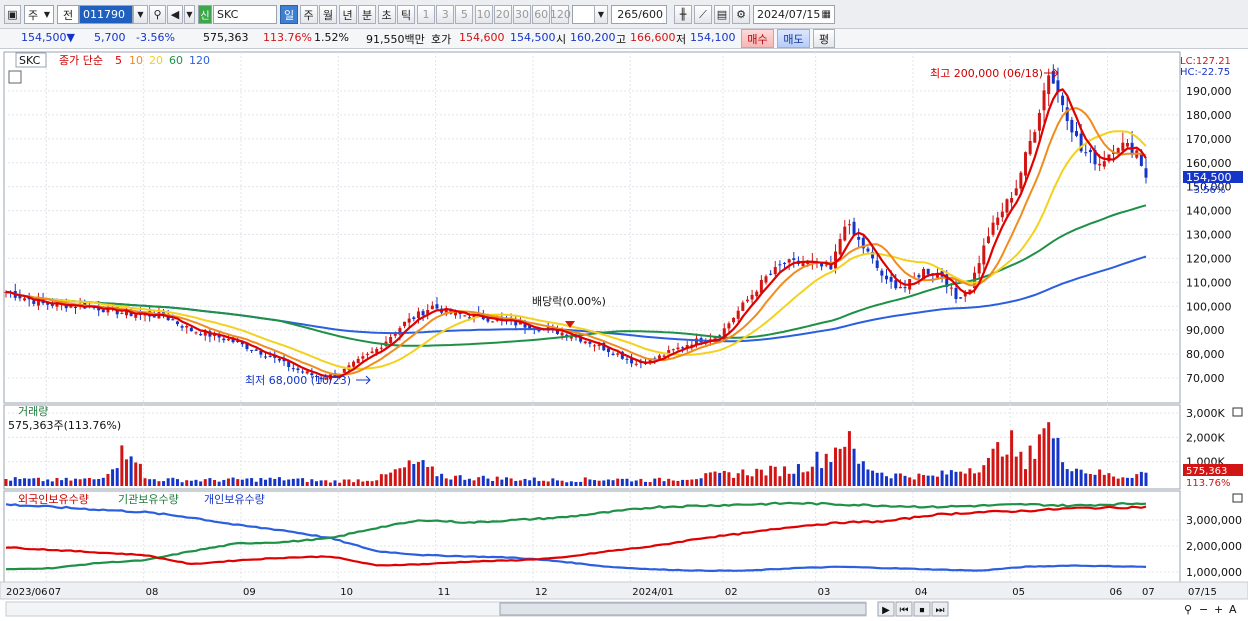 This screenshot has height=621, width=1248. I want to click on save-icon: ▤, so click(722, 14).